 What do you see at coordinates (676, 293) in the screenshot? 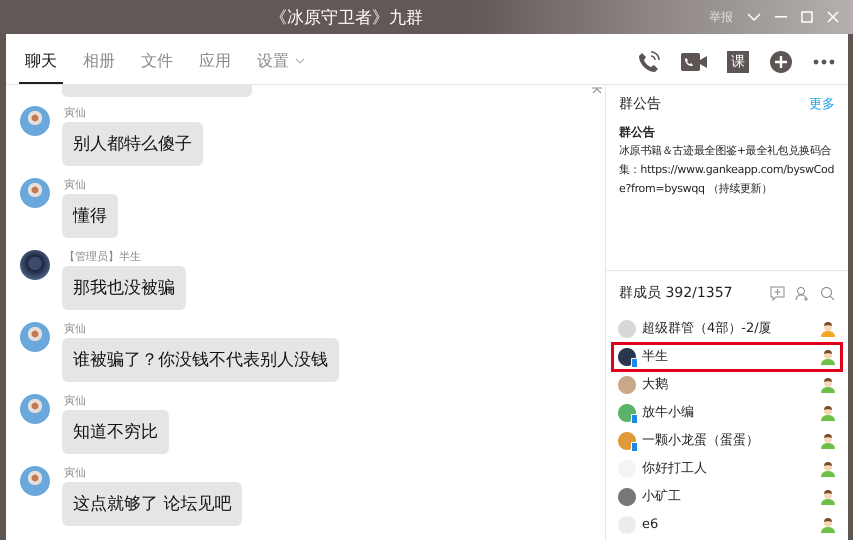
I see `section-heading: 群成员 392/1357` at bounding box center [676, 293].